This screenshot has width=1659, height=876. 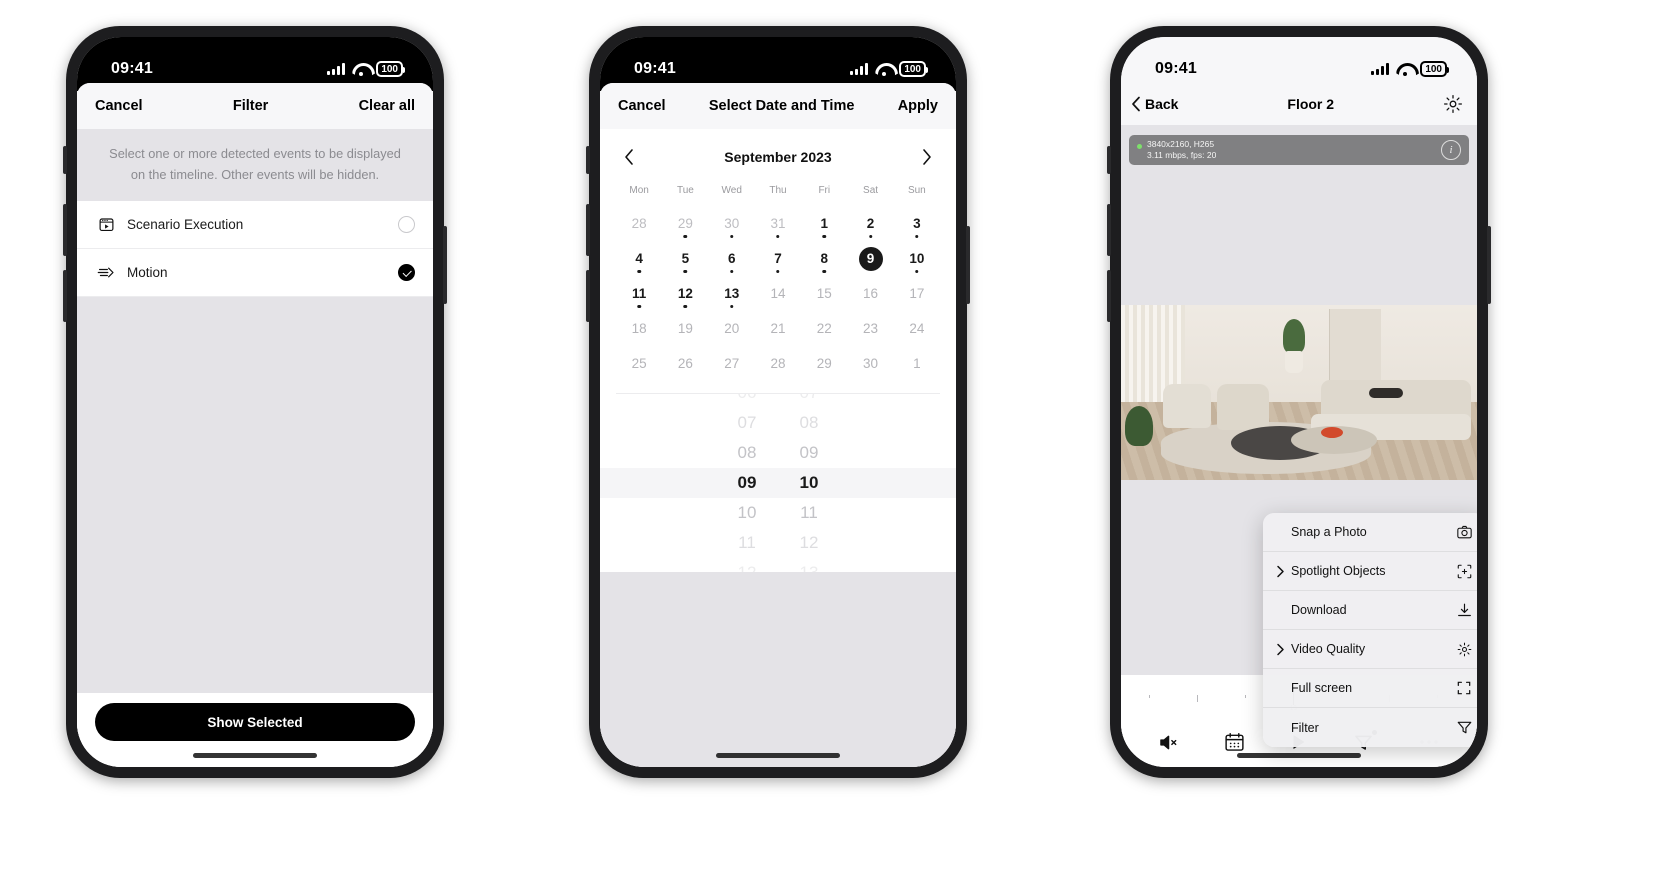 What do you see at coordinates (685, 363) in the screenshot?
I see `calendar-day: 26` at bounding box center [685, 363].